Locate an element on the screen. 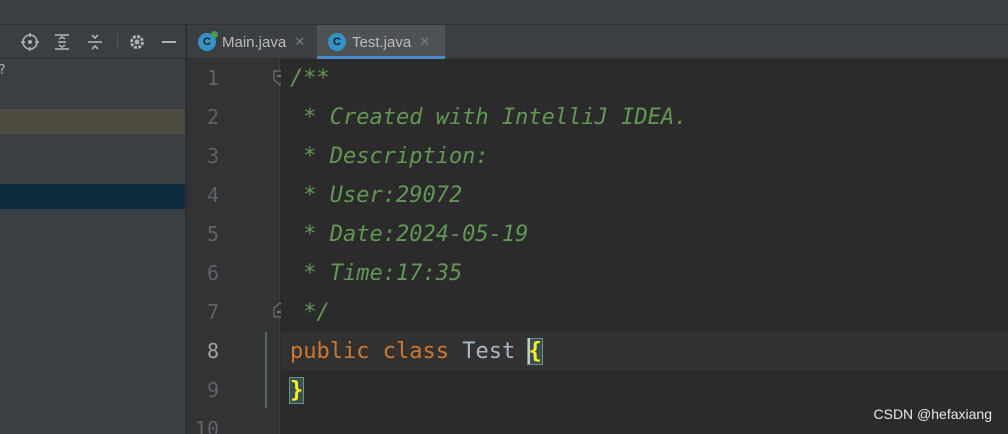  line-number-gutter: 1 2 3 4 5 6 7 8 9 10 is located at coordinates (237, 246).